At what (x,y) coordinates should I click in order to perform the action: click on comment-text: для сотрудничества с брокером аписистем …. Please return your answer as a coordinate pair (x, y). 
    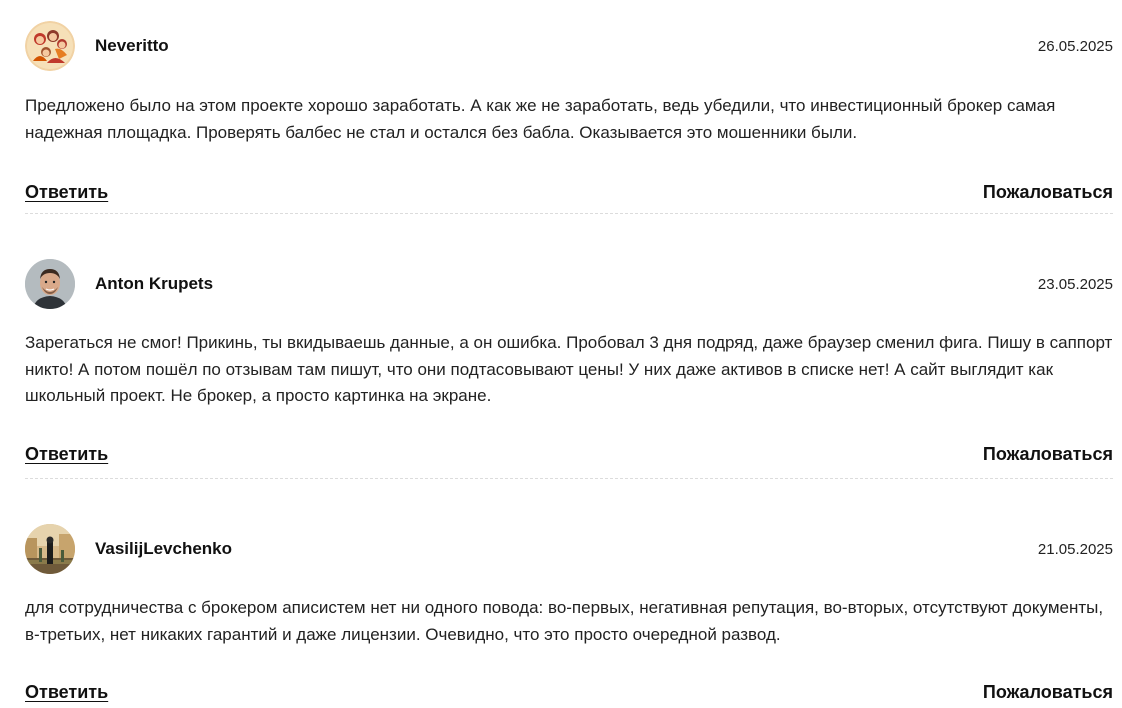
    Looking at the image, I should click on (564, 621).